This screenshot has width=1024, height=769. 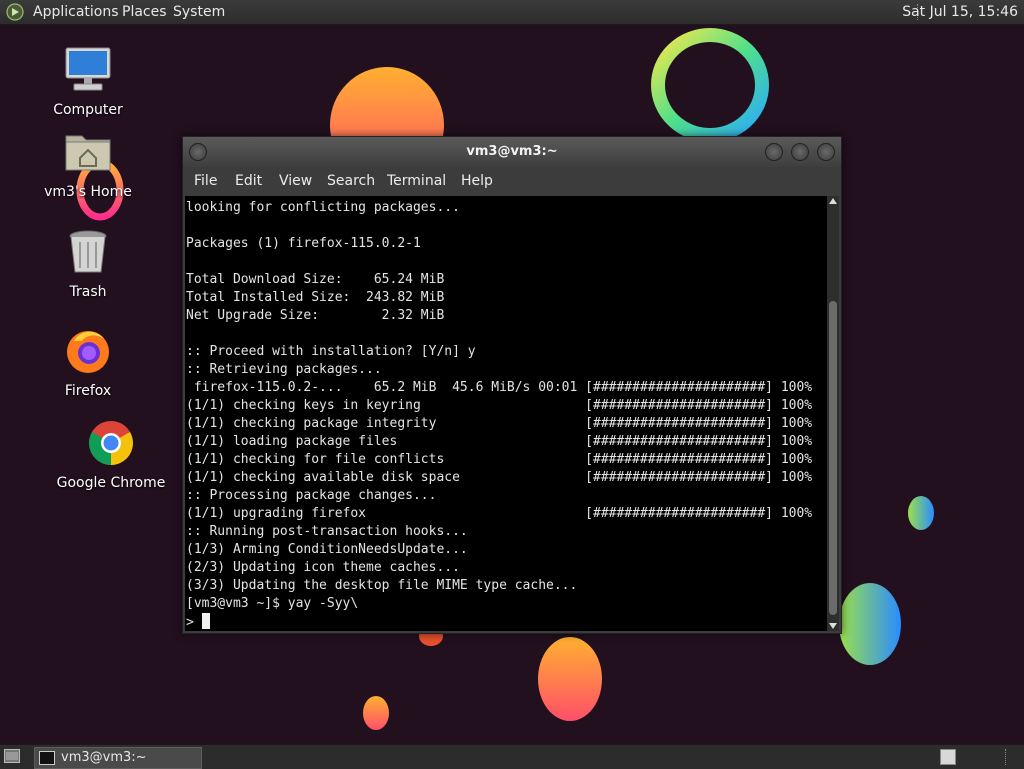 I want to click on desktop-icon-trash: Trash, so click(x=88, y=264).